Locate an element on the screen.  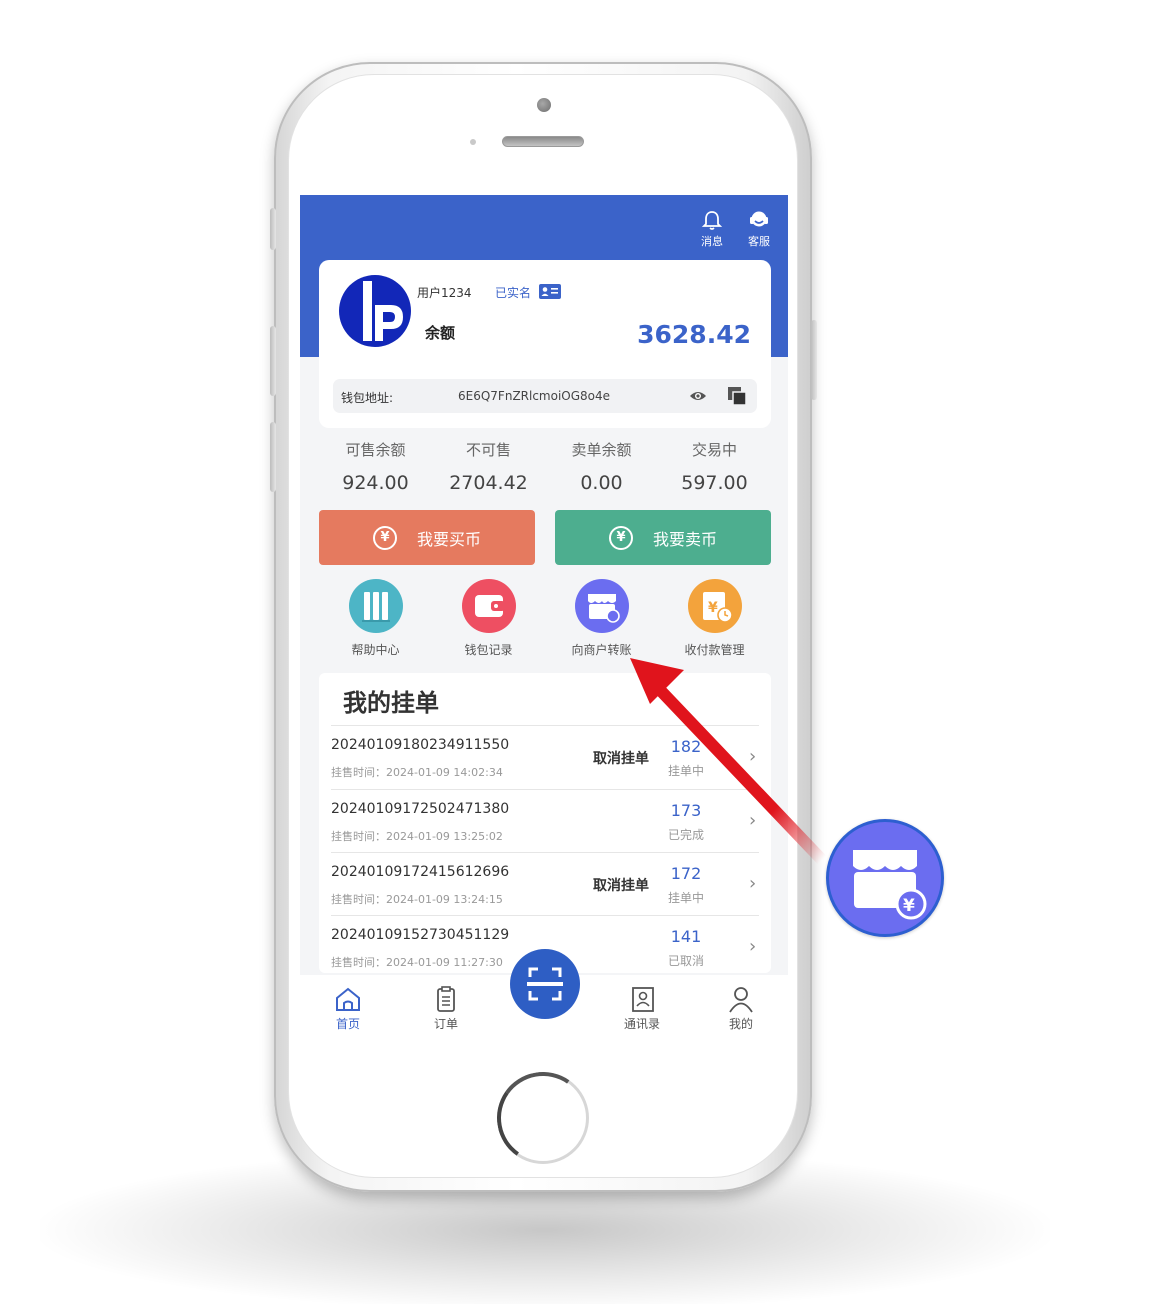
payment-manage-icon: ¥ is located at coordinates (714, 606).